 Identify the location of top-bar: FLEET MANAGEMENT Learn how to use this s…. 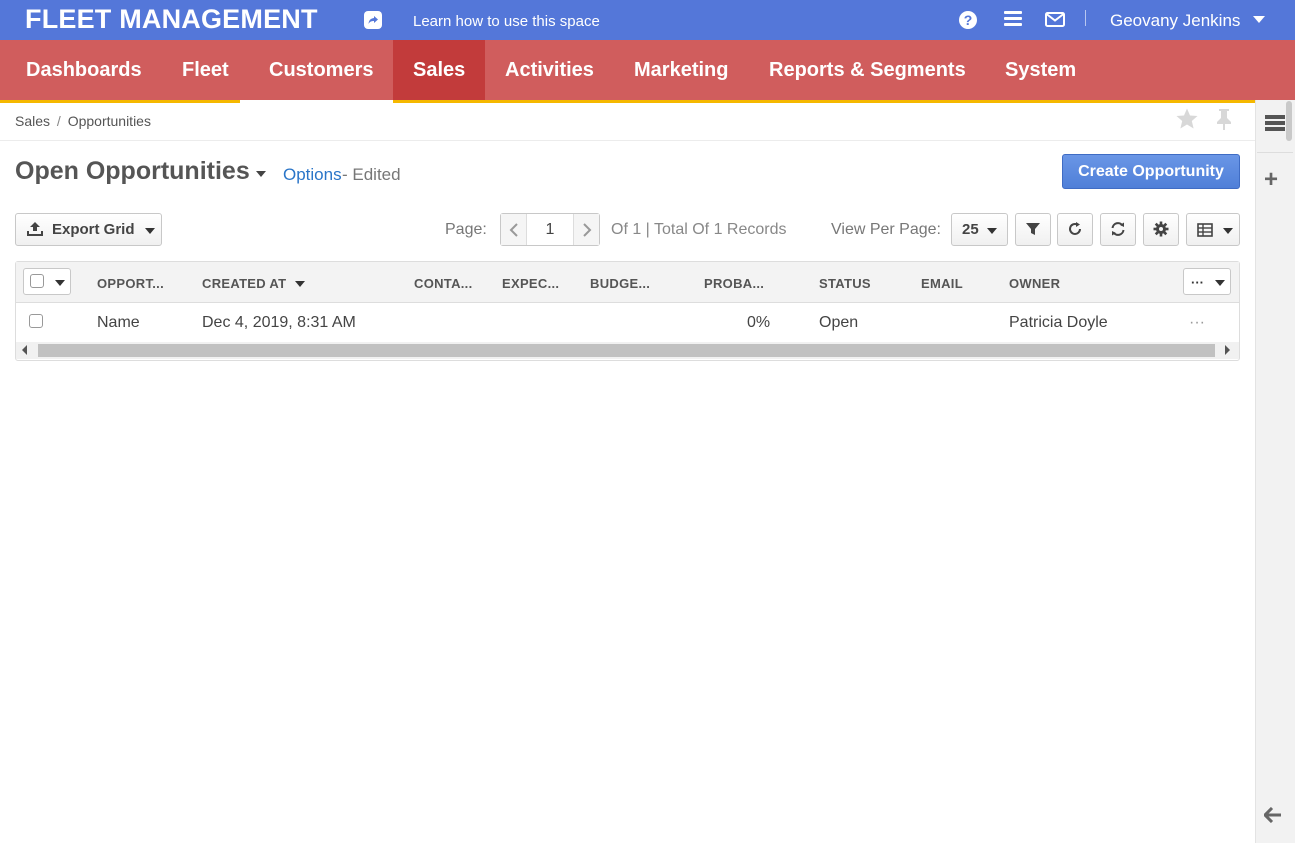
(647, 20).